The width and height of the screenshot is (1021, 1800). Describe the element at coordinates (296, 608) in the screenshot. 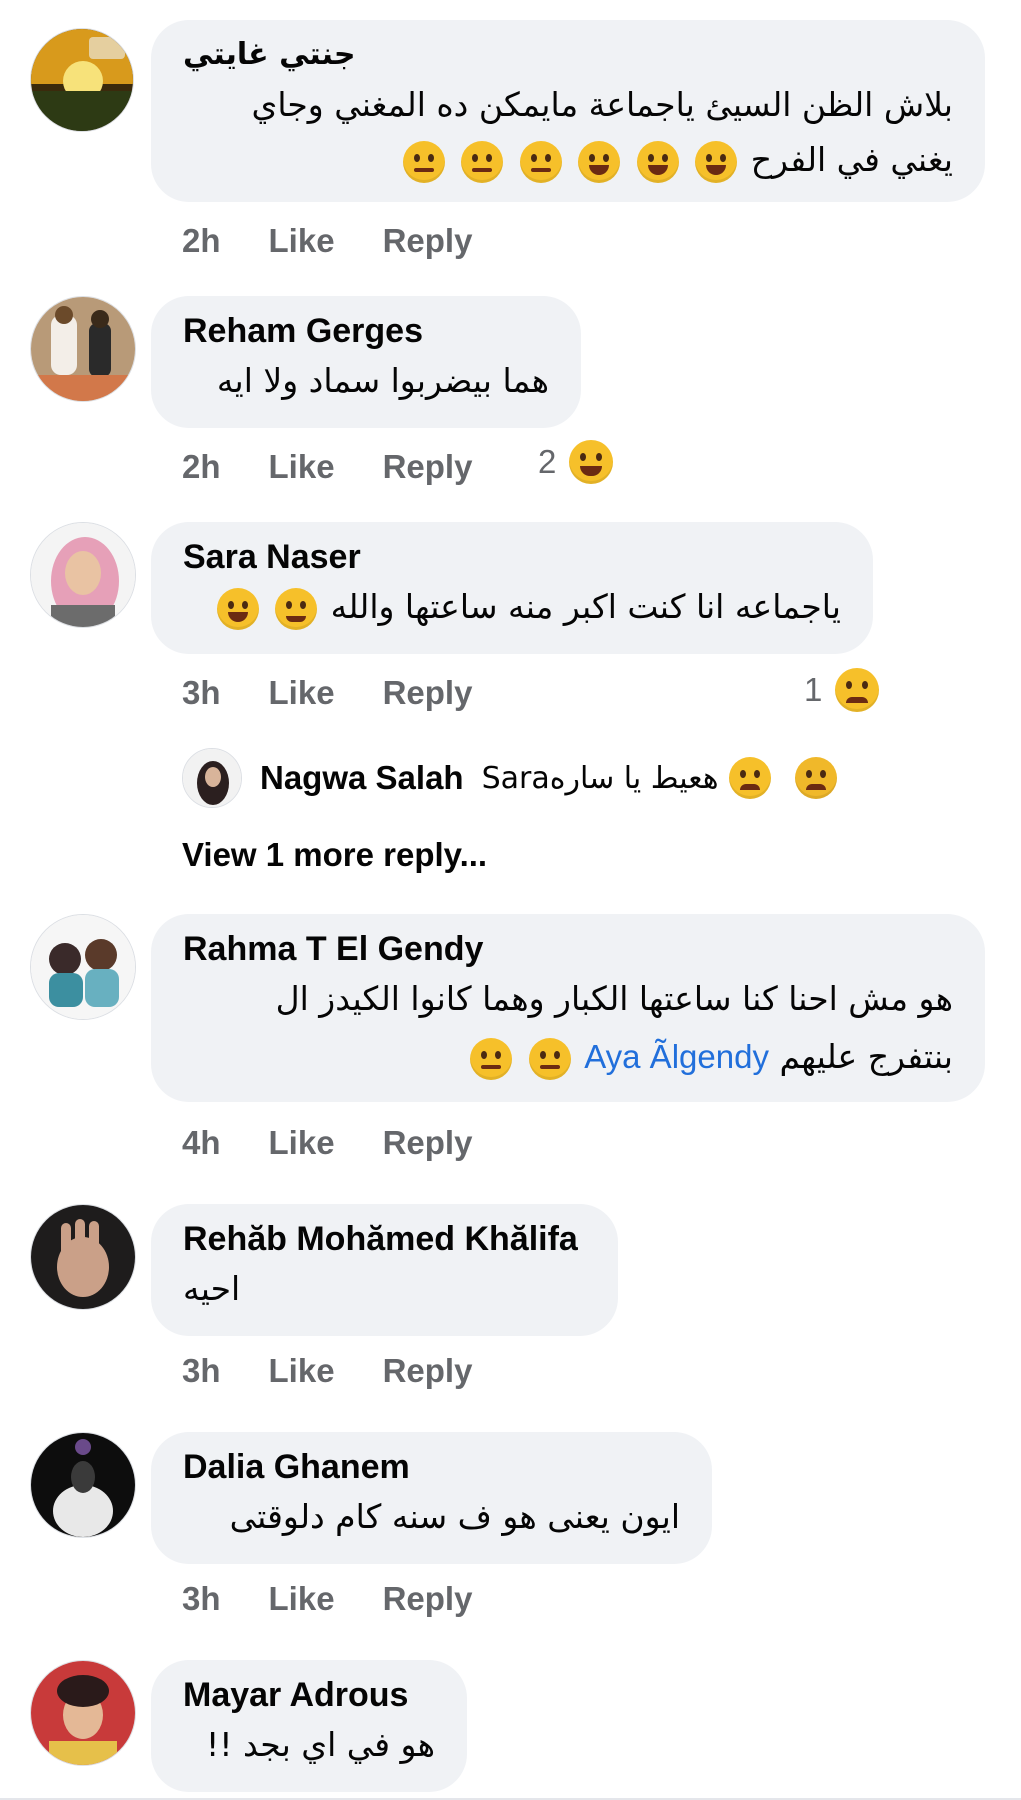

I see `smiling-emoji` at that location.